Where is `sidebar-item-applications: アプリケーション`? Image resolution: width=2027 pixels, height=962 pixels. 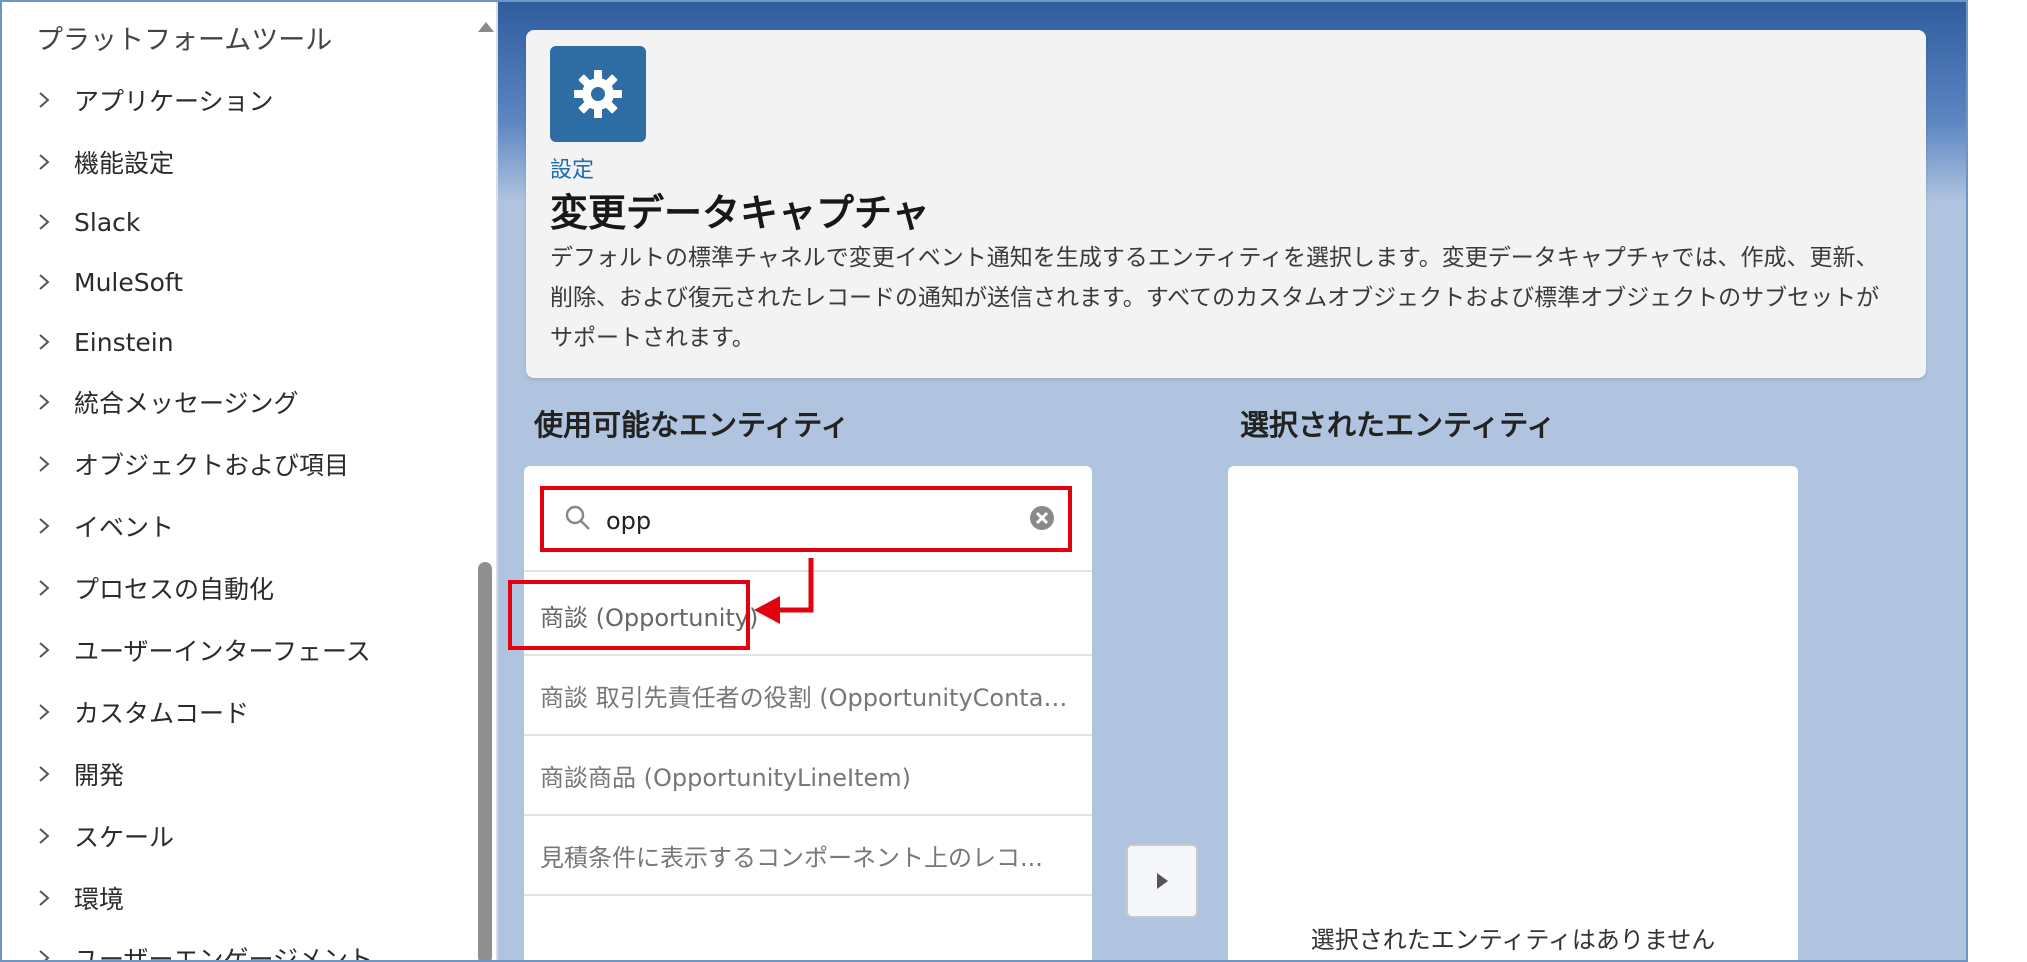
sidebar-item-applications: アプリケーション is located at coordinates (155, 100).